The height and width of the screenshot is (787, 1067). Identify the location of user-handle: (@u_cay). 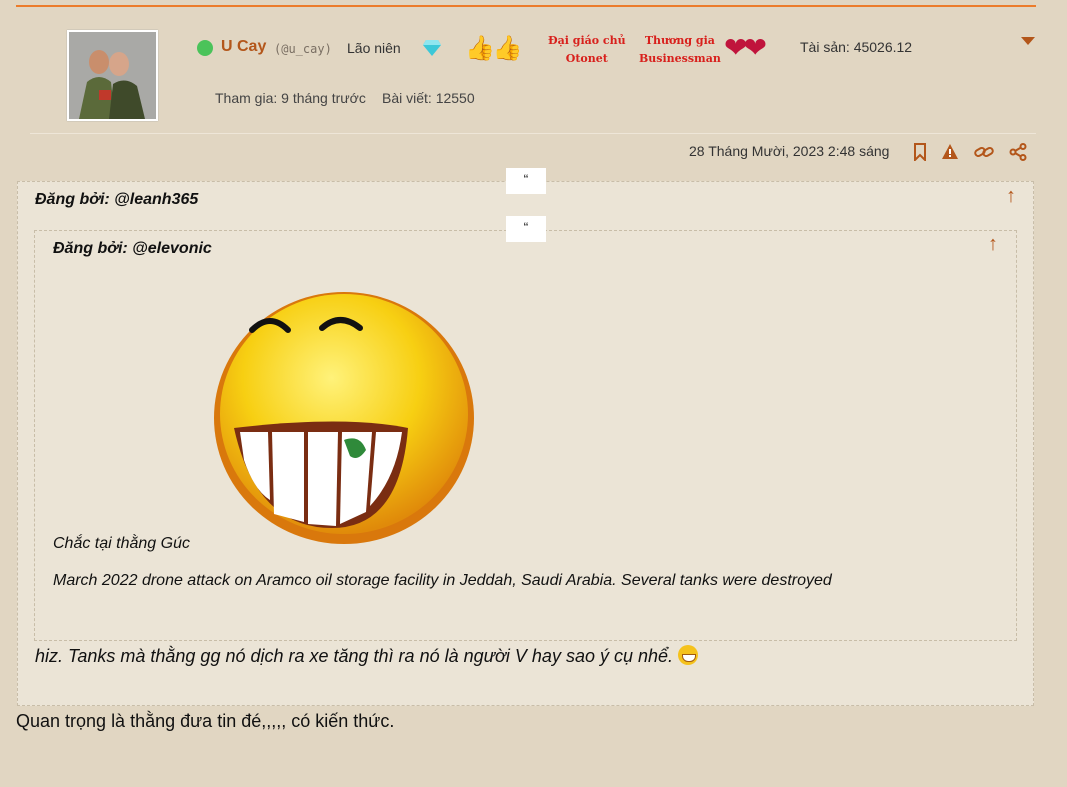
(303, 49).